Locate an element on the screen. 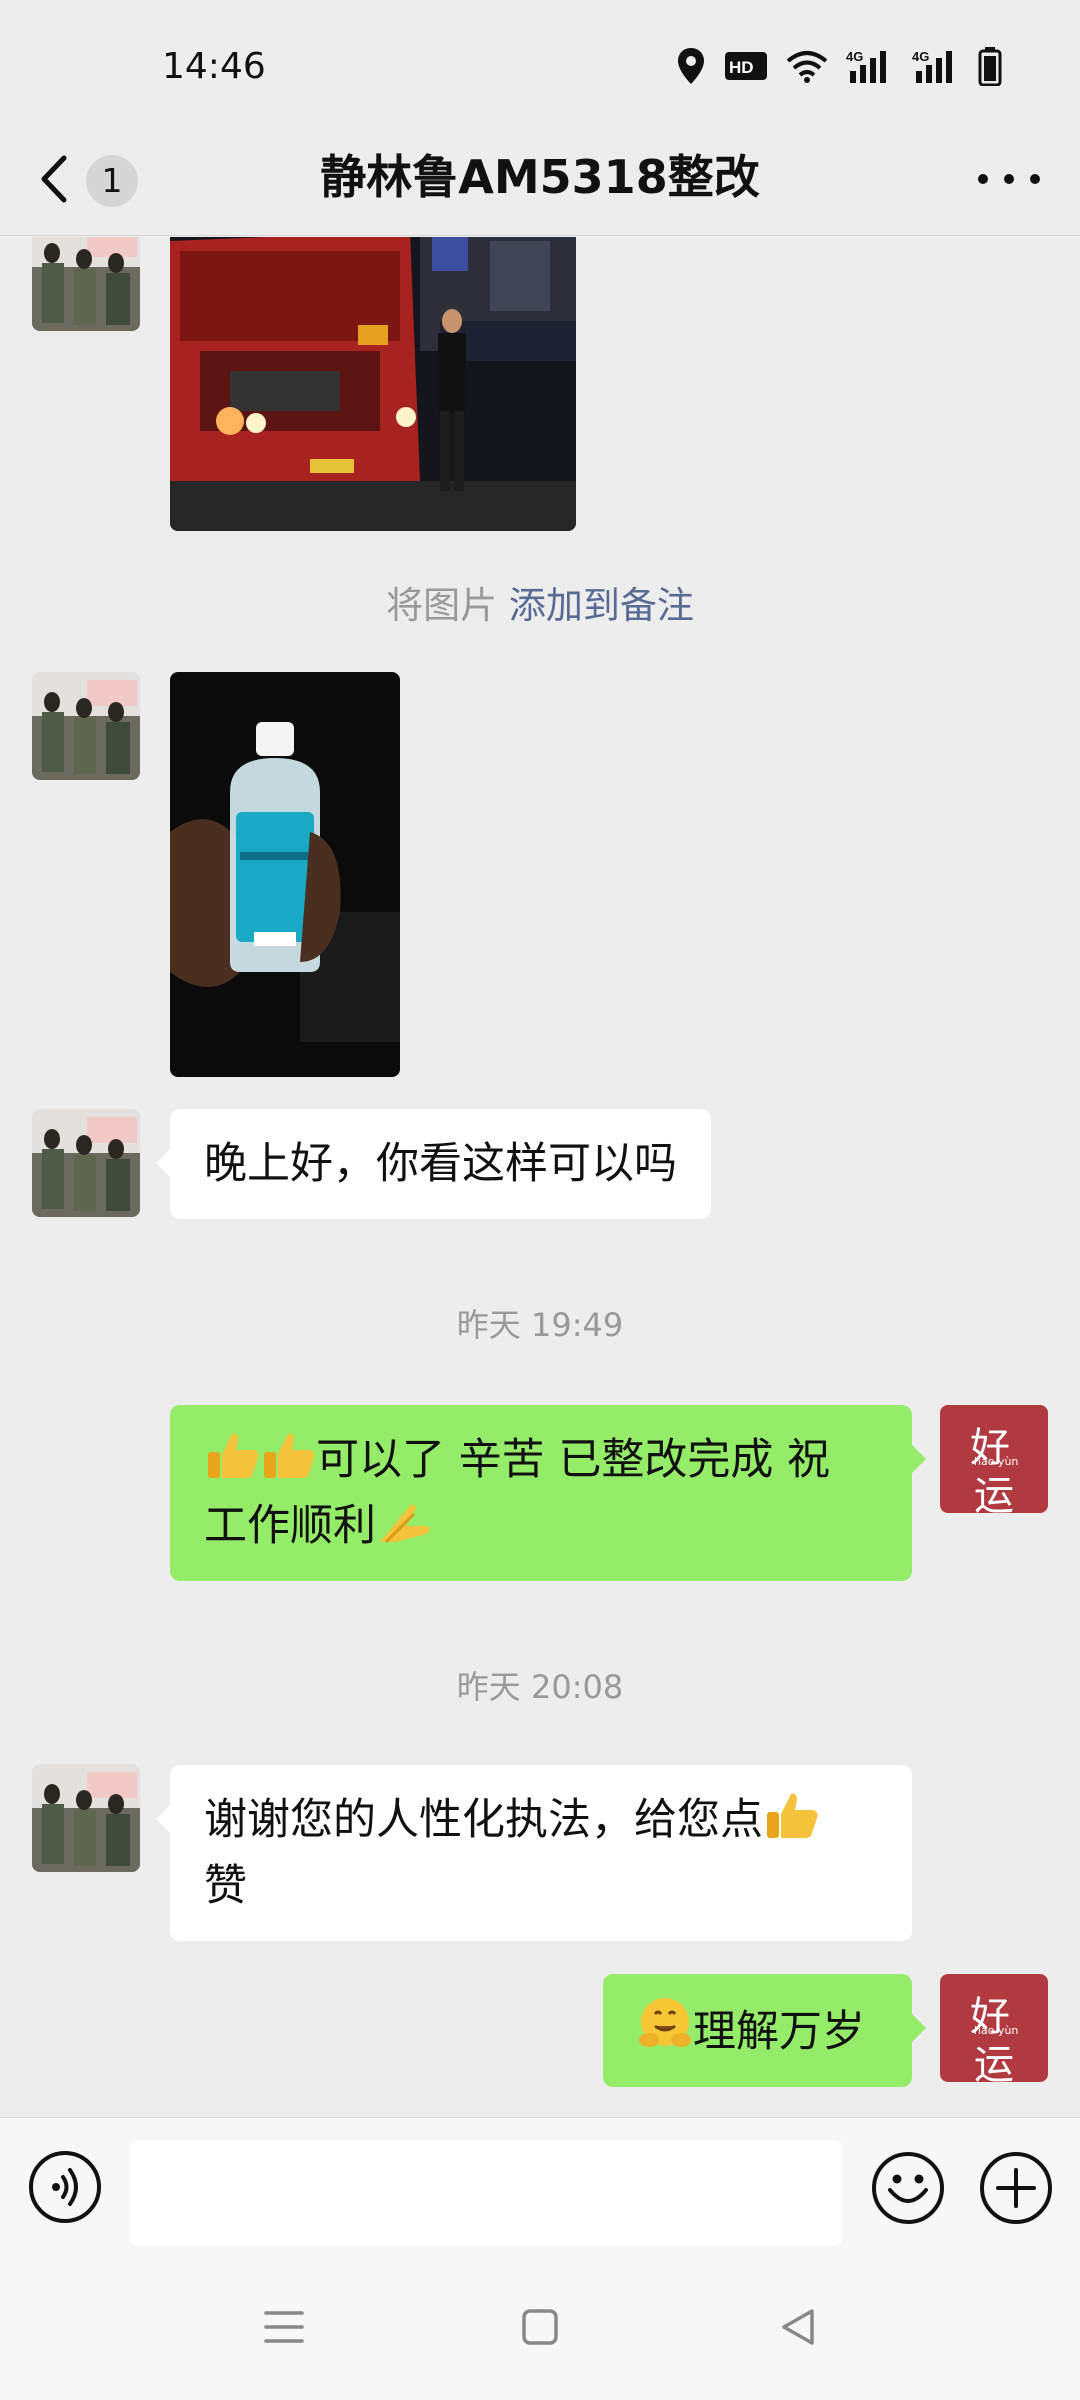 This screenshot has width=1080, height=2400. emoji-button is located at coordinates (908, 2190).